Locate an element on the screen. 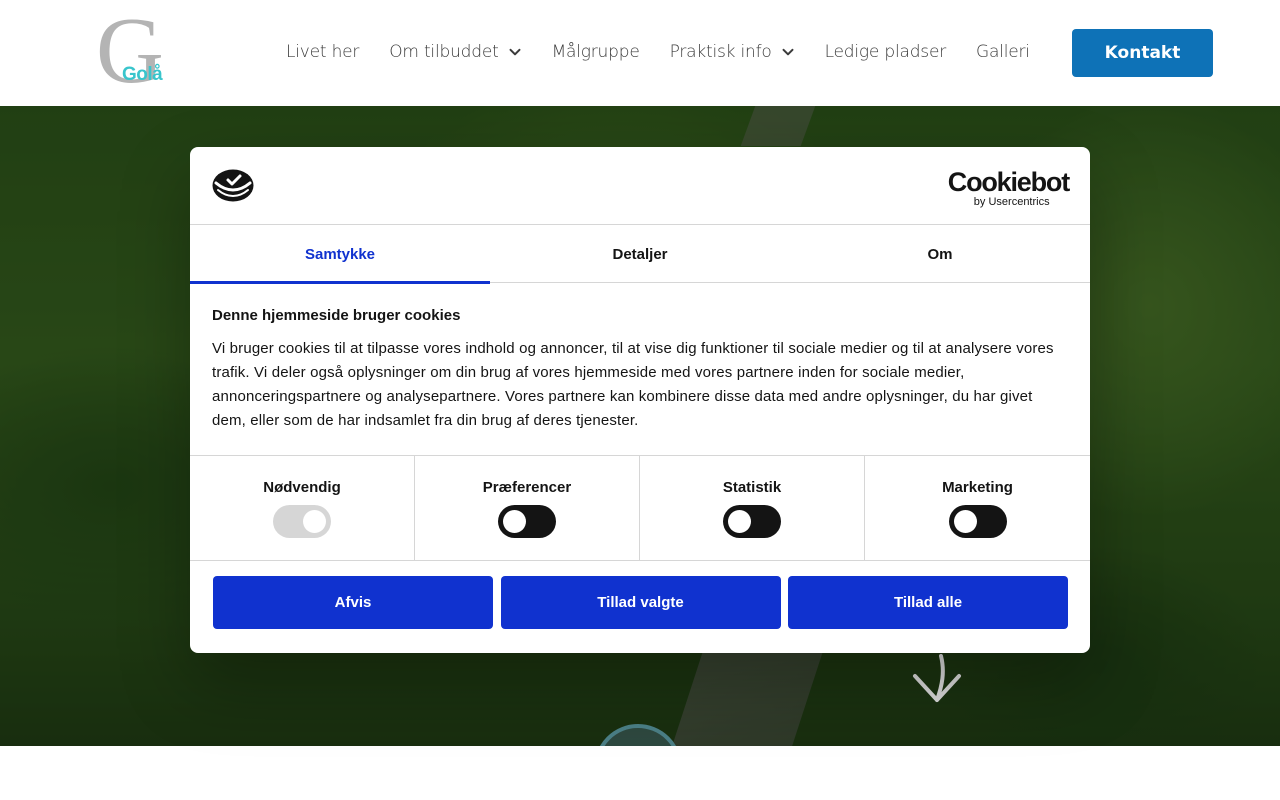  tab-samtykke: Samtykke is located at coordinates (340, 254).